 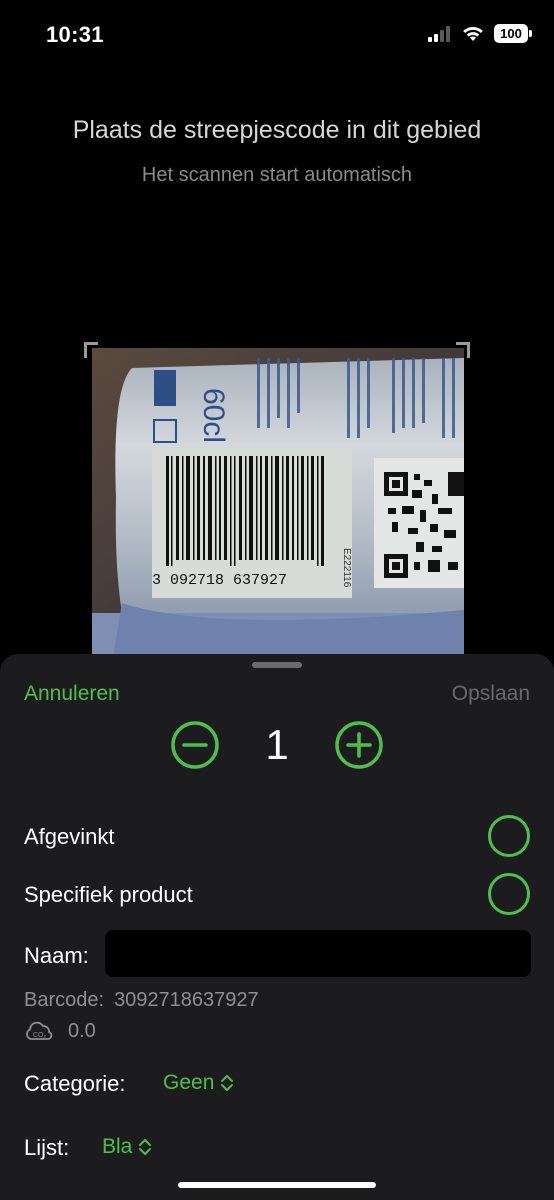 I want to click on status-time: 10:31, so click(x=75, y=34).